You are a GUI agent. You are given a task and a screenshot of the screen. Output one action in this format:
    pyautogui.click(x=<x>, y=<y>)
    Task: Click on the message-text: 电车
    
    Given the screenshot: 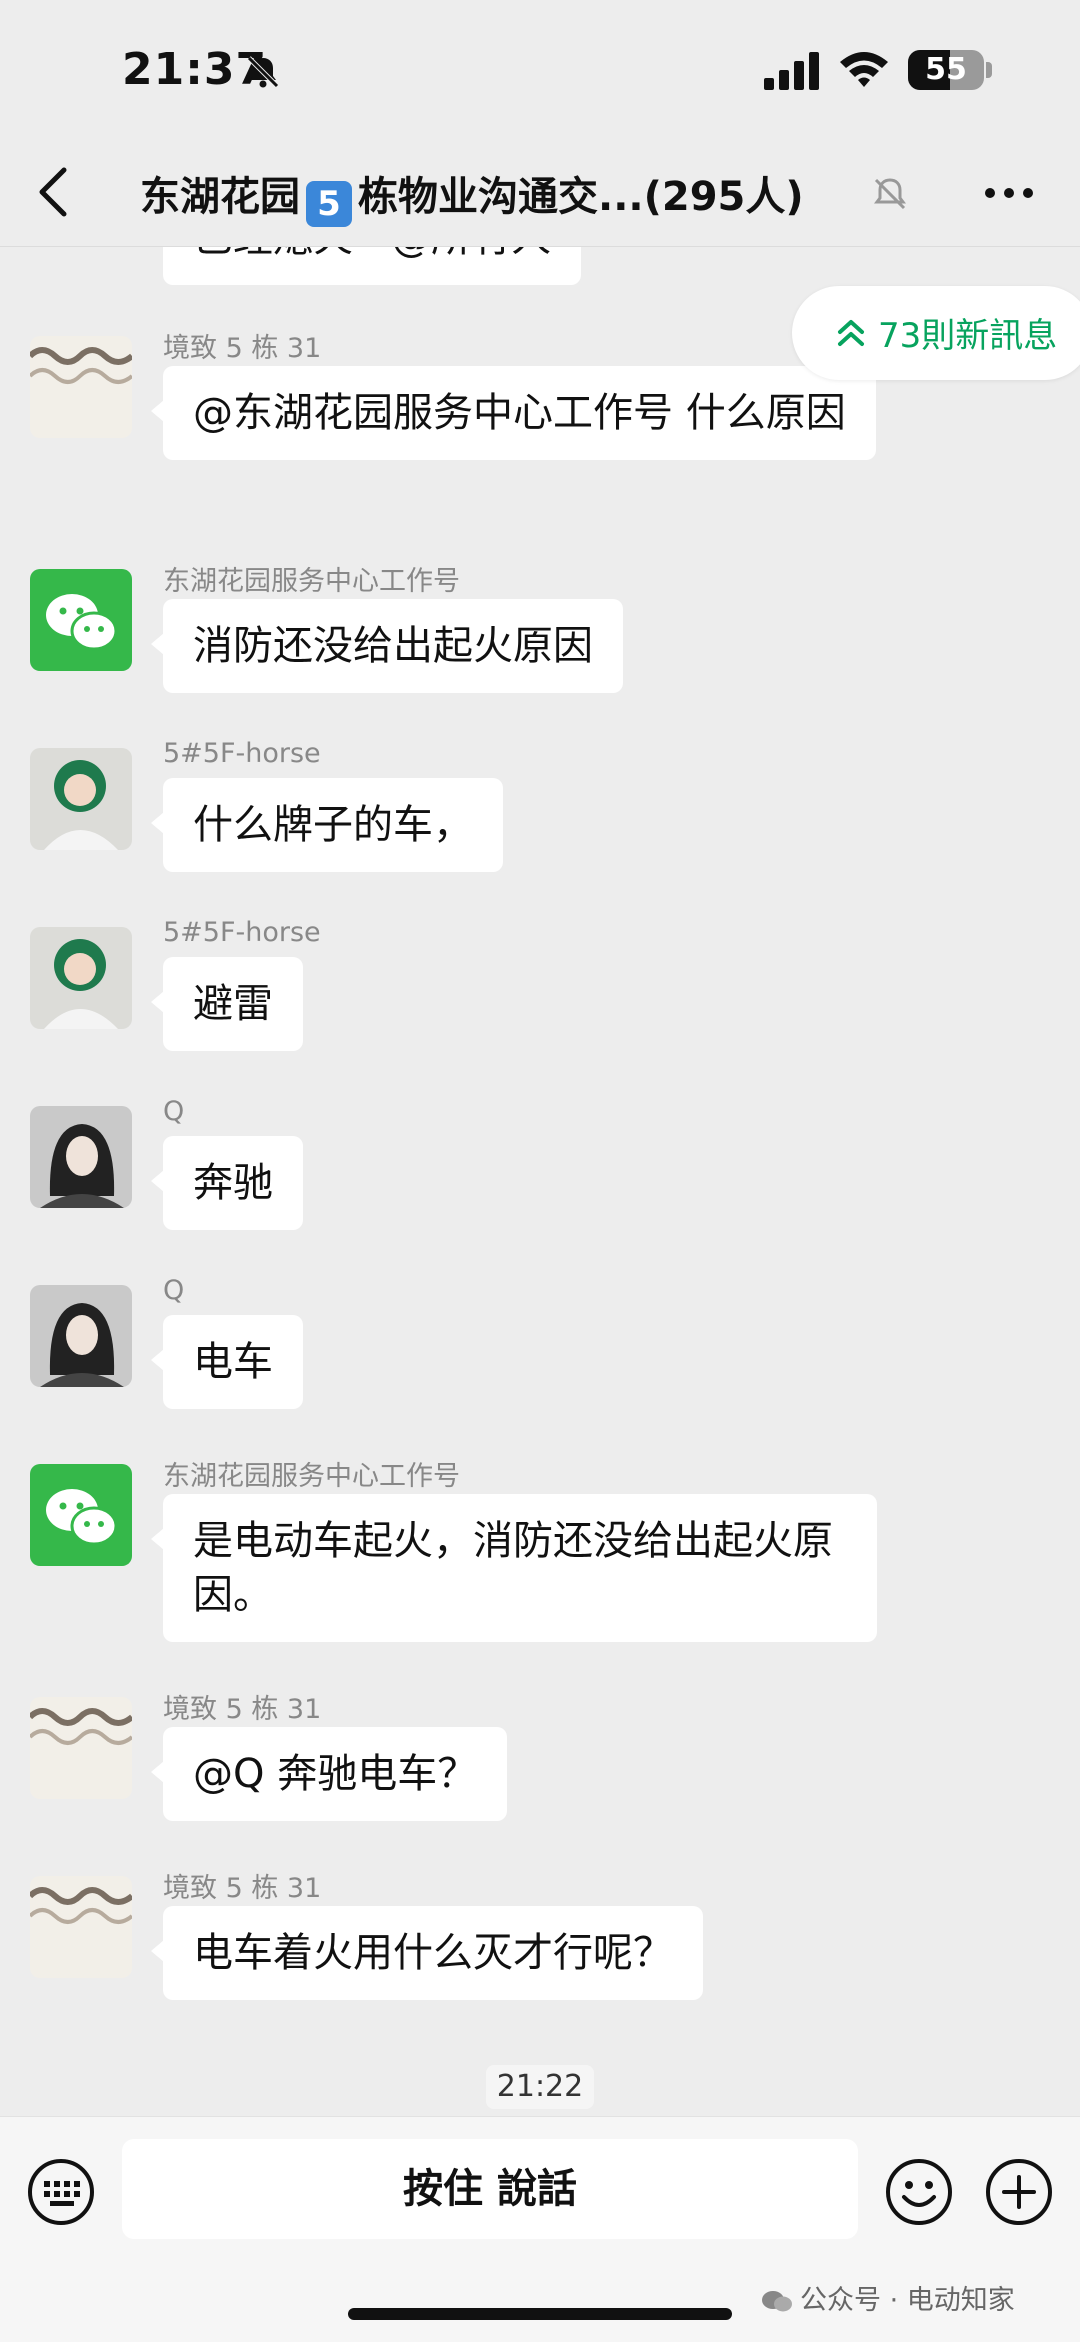 What is the action you would take?
    pyautogui.click(x=233, y=1362)
    